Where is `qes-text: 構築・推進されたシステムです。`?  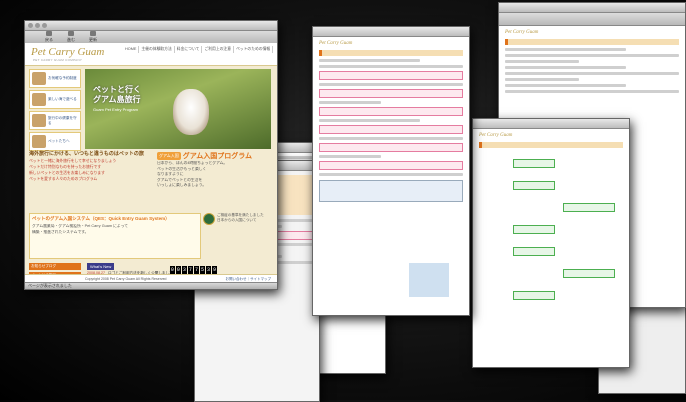
qes-text: 構築・推進されたシステムです。 is located at coordinates (60, 231).